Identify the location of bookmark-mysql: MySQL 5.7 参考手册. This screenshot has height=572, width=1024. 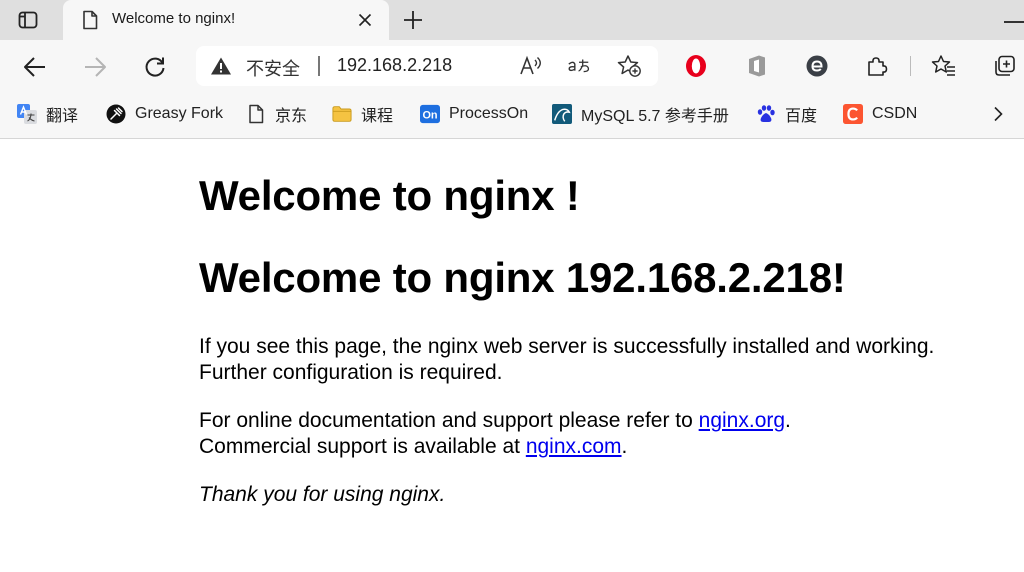
(640, 114).